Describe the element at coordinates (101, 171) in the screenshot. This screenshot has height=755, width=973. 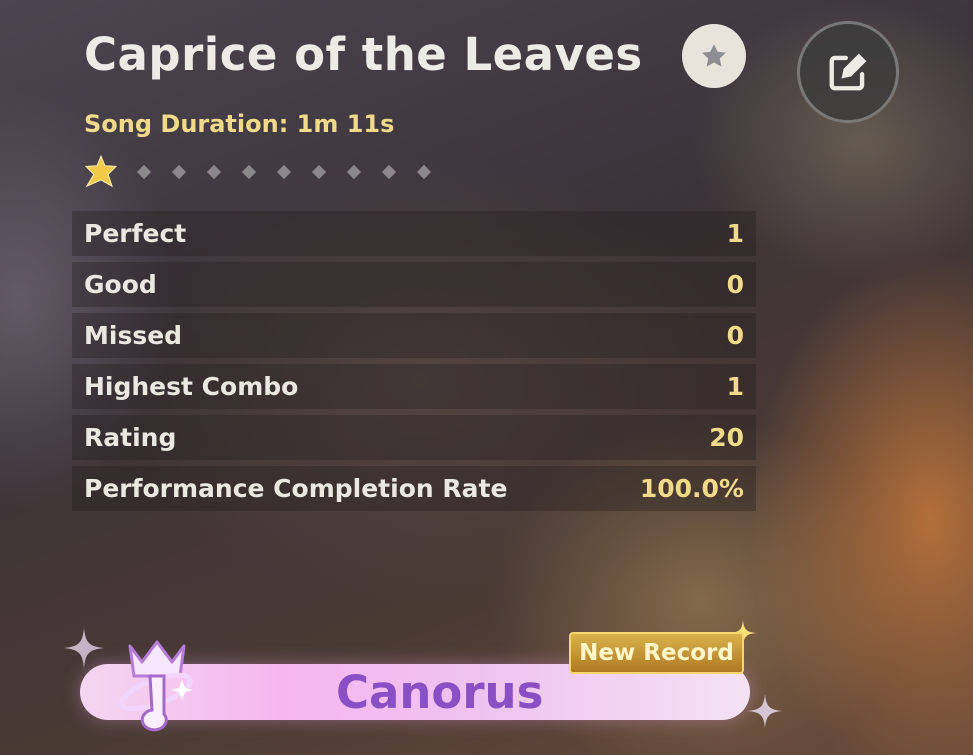
I see `difficulty-star-icon` at that location.